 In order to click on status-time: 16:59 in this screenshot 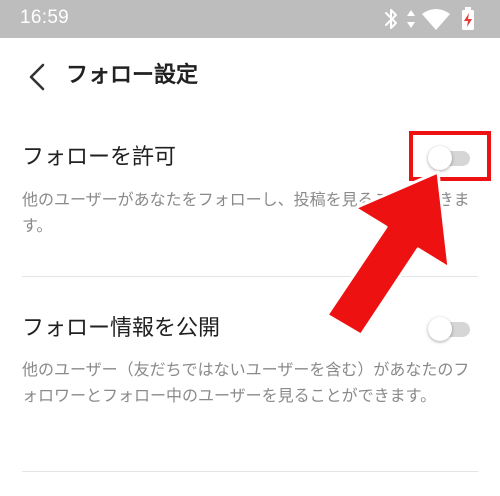, I will do `click(45, 17)`.